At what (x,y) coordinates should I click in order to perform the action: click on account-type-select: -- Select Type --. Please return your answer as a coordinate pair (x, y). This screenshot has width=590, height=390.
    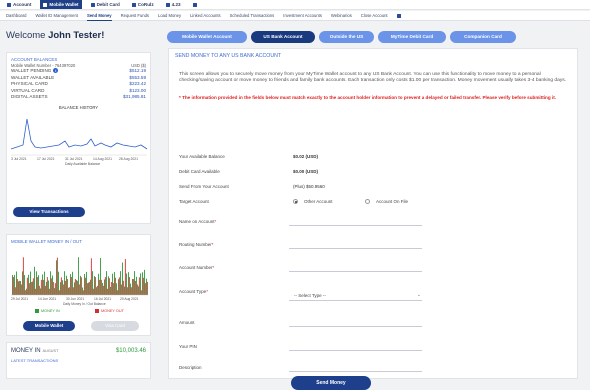
    Looking at the image, I should click on (310, 295).